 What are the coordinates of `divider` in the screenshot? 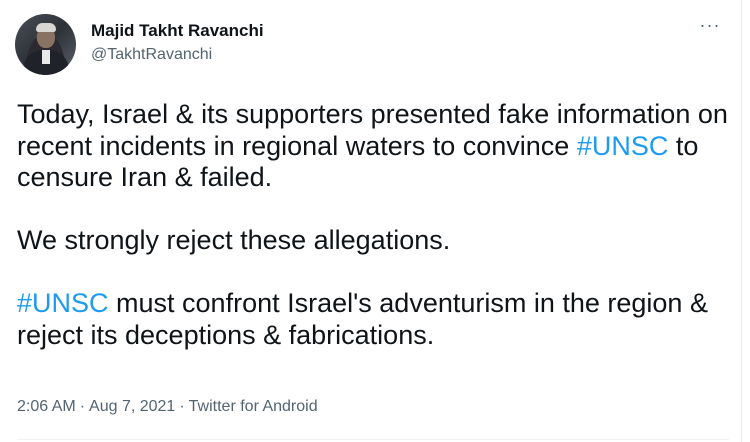 It's located at (373, 439).